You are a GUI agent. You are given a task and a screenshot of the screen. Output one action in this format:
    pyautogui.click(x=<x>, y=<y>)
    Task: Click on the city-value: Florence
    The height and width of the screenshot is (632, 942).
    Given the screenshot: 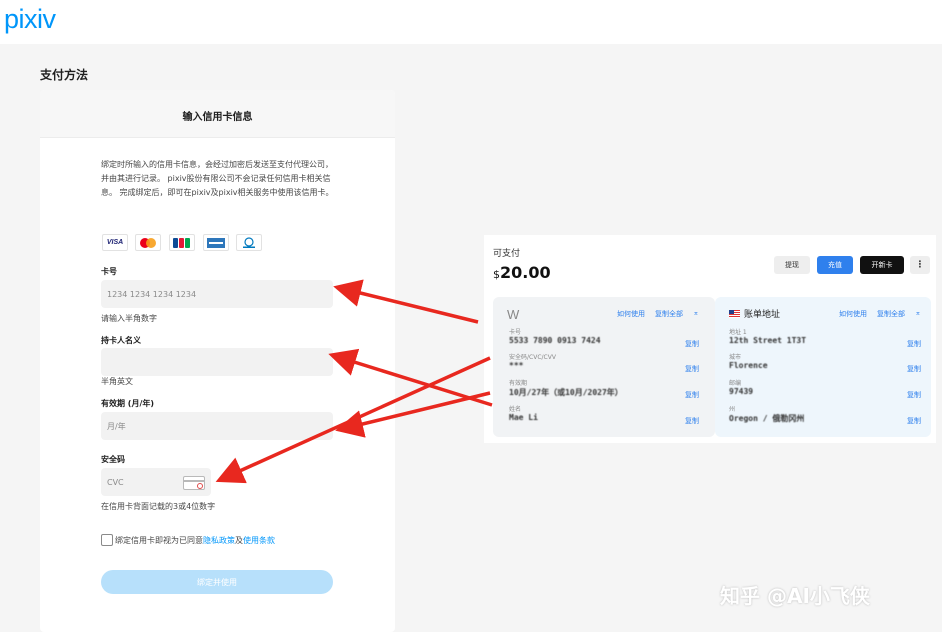 What is the action you would take?
    pyautogui.click(x=748, y=365)
    